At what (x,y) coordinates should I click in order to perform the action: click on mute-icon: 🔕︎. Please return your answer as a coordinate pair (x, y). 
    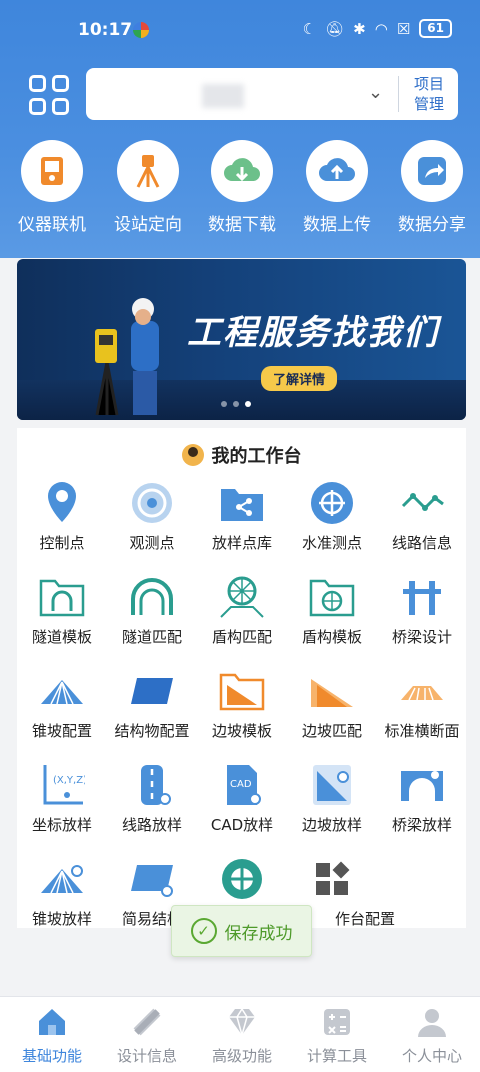
    Looking at the image, I should click on (335, 28).